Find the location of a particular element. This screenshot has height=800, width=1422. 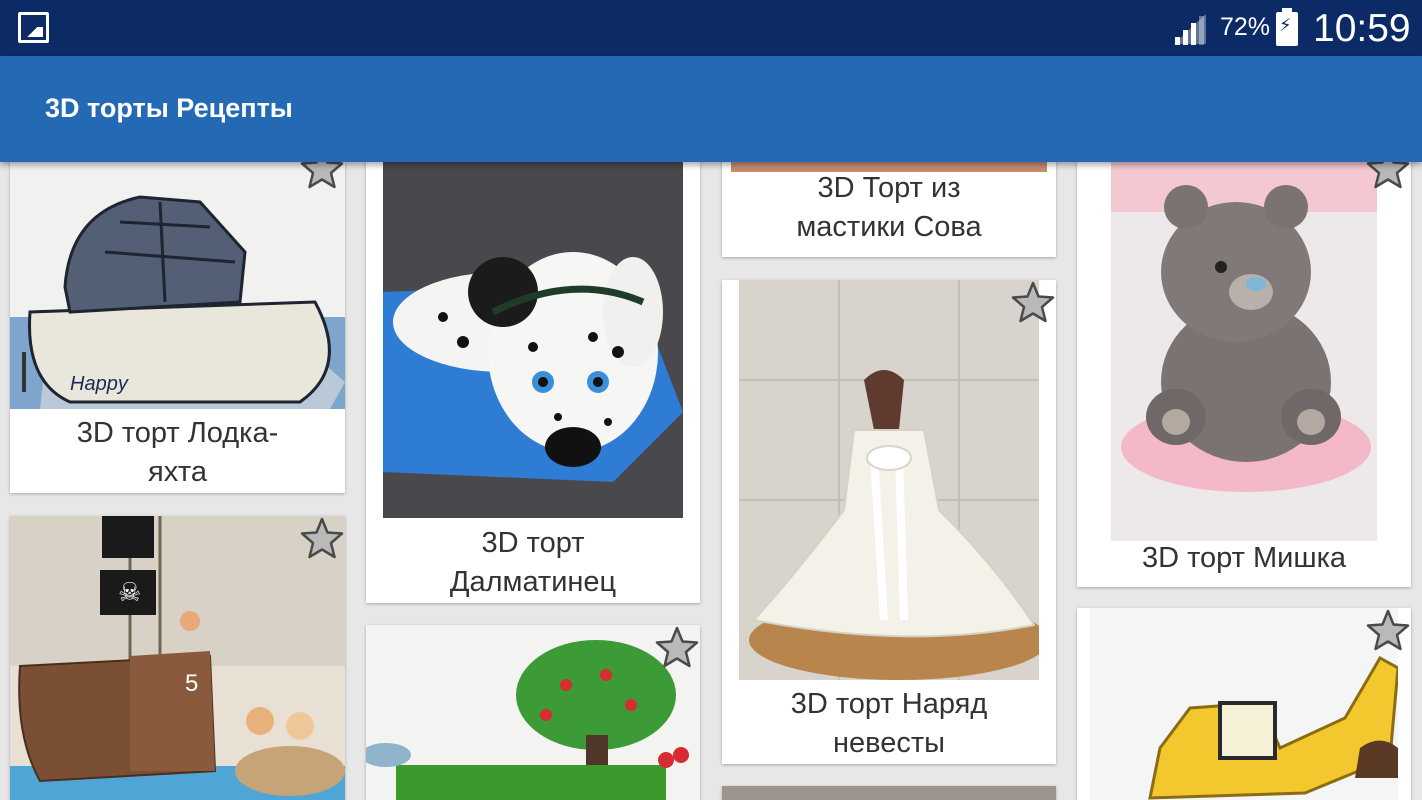

recipe-card-owl: 3D Торт из мастики Сова is located at coordinates (889, 209).